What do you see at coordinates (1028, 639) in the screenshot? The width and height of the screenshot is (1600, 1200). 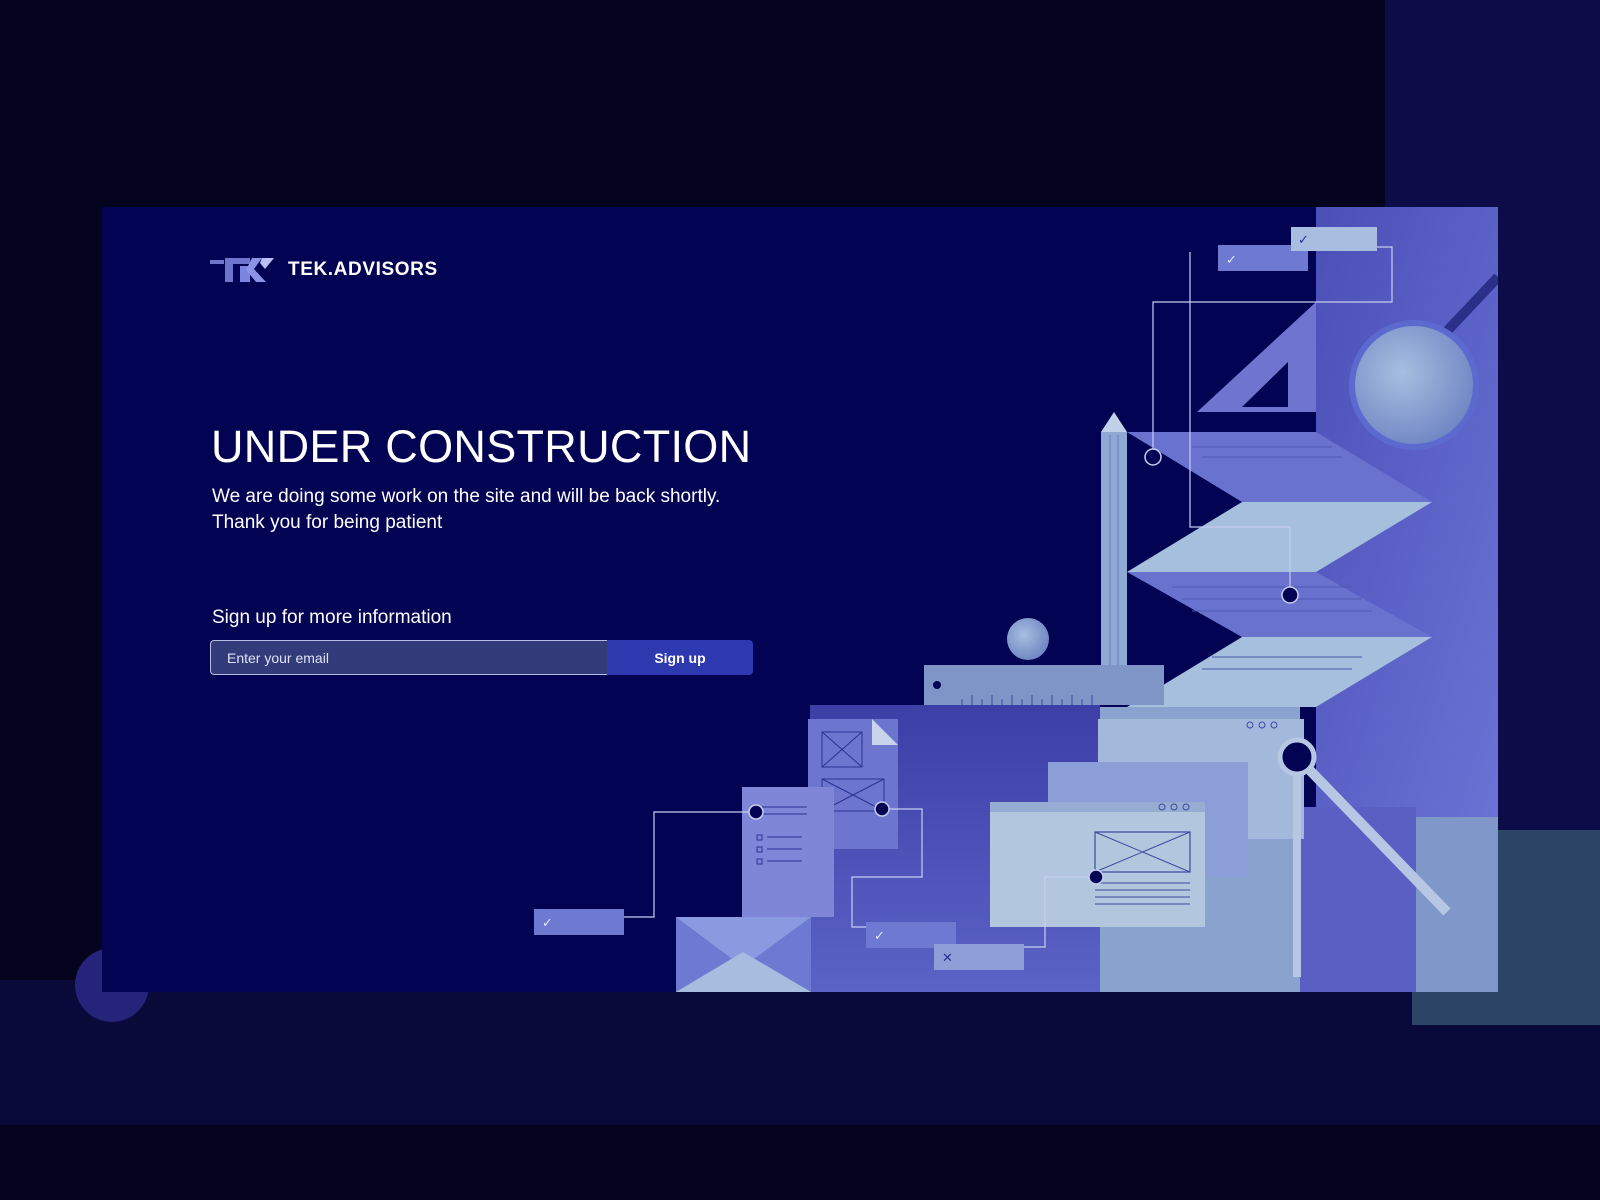 I see `sphere-shape` at bounding box center [1028, 639].